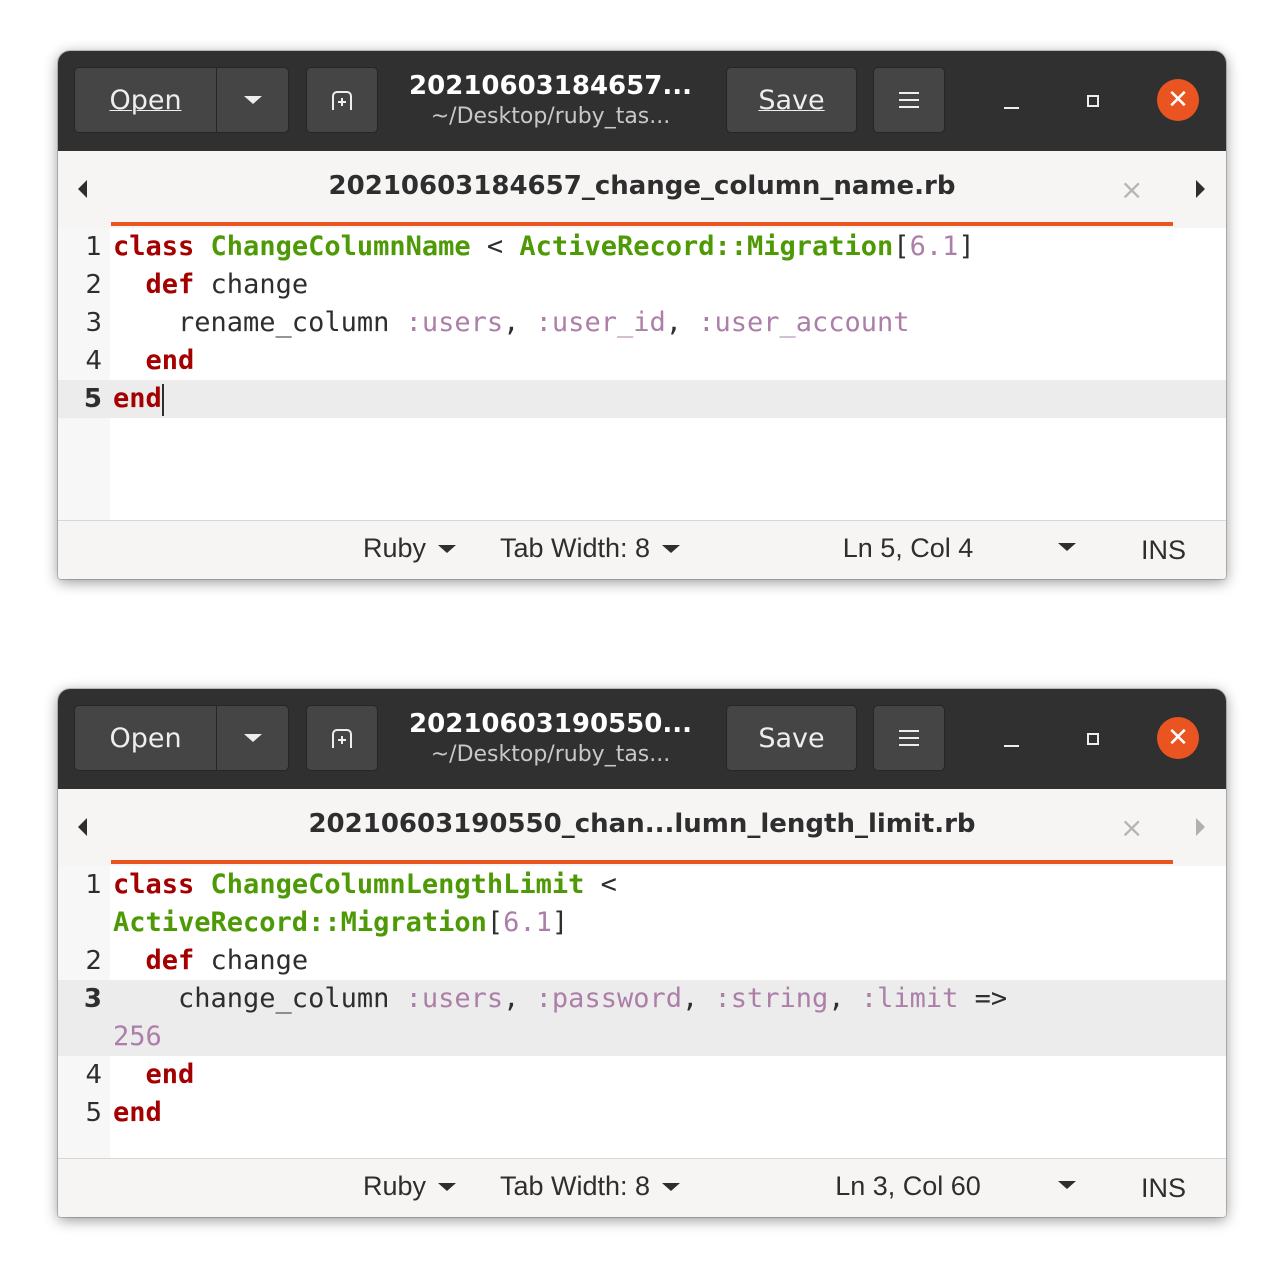 The height and width of the screenshot is (1280, 1280). Describe the element at coordinates (575, 1186) in the screenshot. I see `tab-width-label: Tab Width: 8` at that location.